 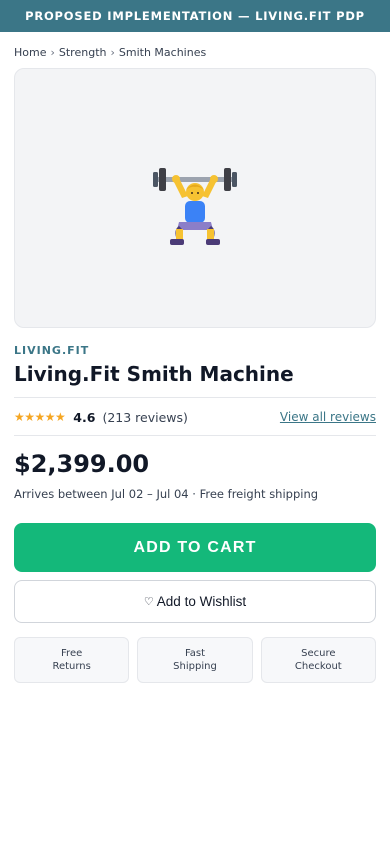 What do you see at coordinates (30, 52) in the screenshot?
I see `breadcrumb-home-link: Home` at bounding box center [30, 52].